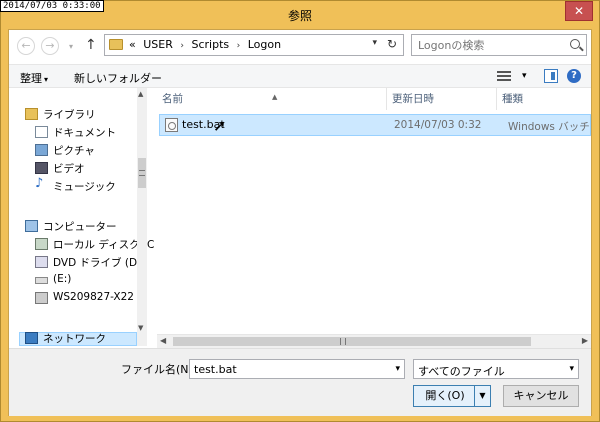 The image size is (600, 422). What do you see at coordinates (541, 396) in the screenshot?
I see `cancel-button: キャンセル` at bounding box center [541, 396].